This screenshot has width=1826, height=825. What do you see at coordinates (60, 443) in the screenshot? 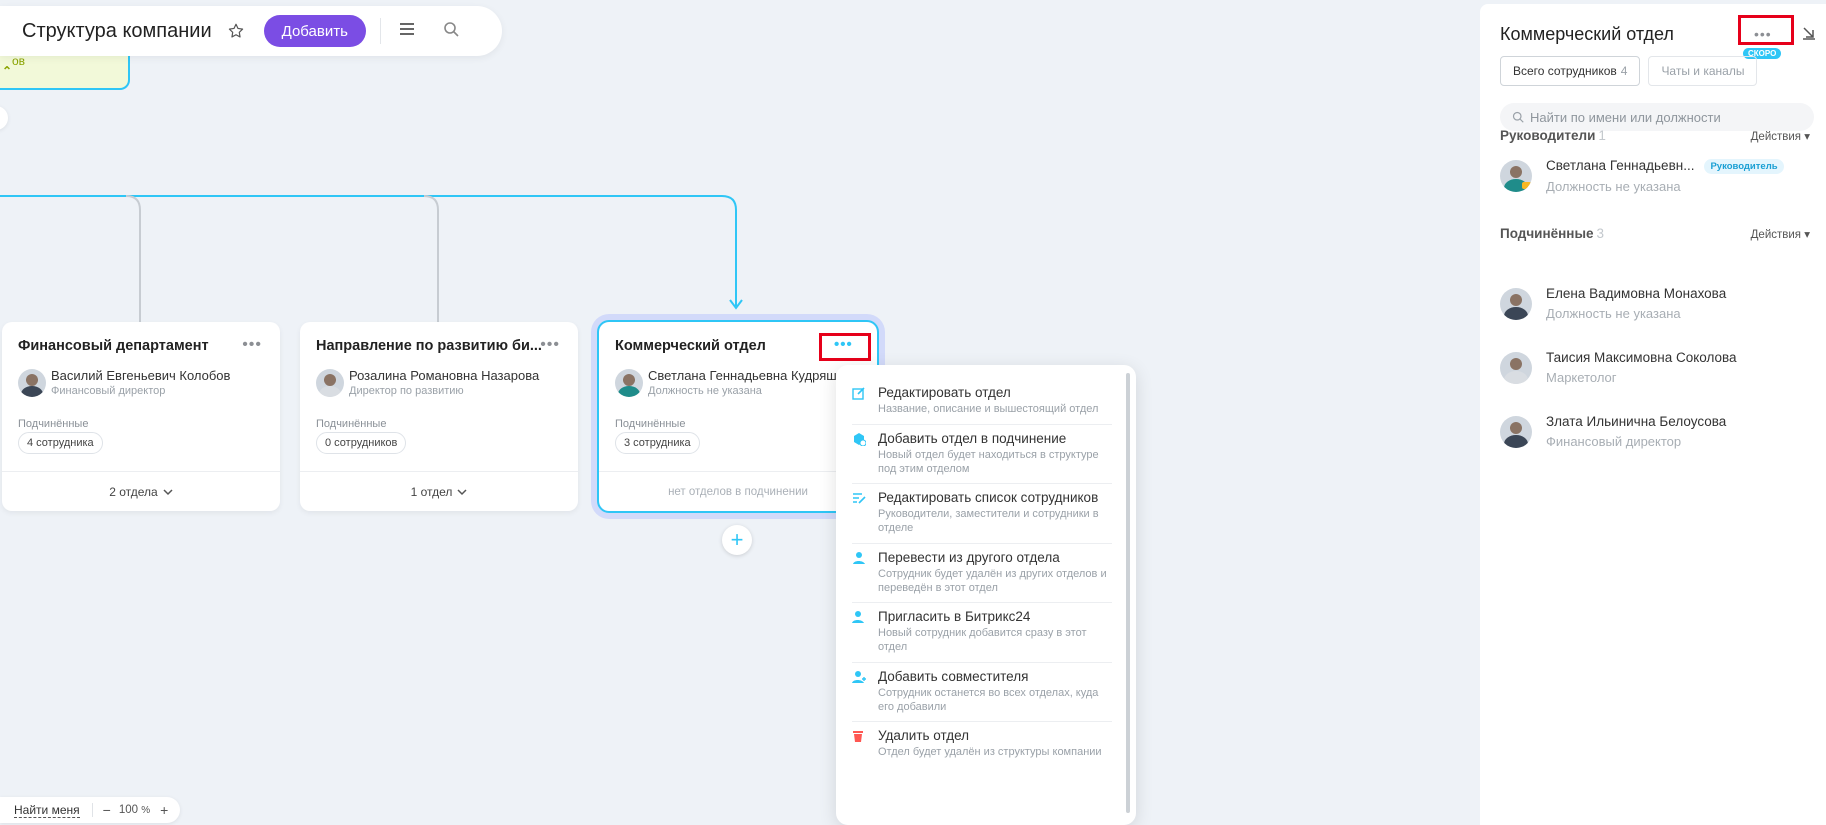
I see `employee-count-chip: 4 сотрудника` at bounding box center [60, 443].